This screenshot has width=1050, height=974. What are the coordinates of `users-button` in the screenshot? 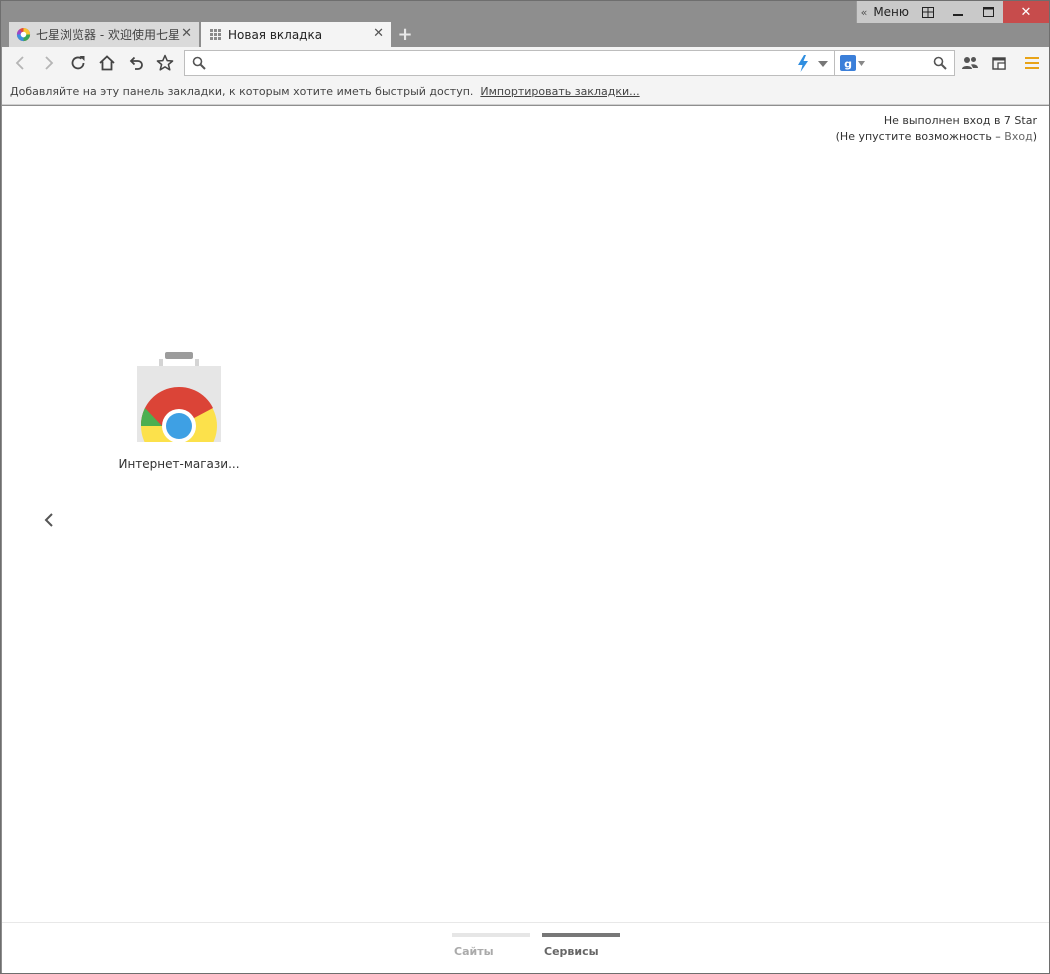 It's located at (970, 63).